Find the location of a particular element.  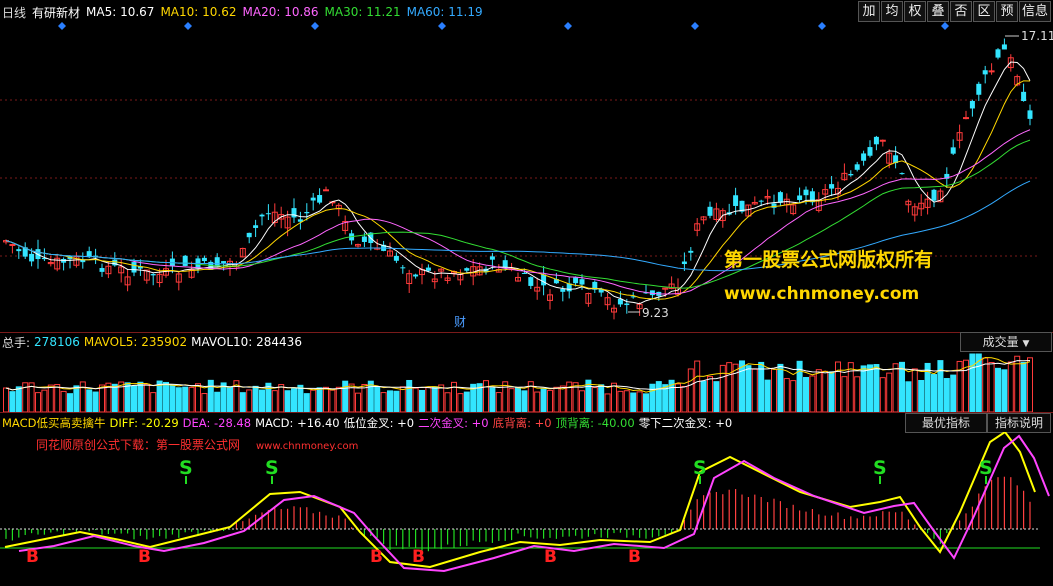

toolbar-rights-button: 权 is located at coordinates (915, 11).